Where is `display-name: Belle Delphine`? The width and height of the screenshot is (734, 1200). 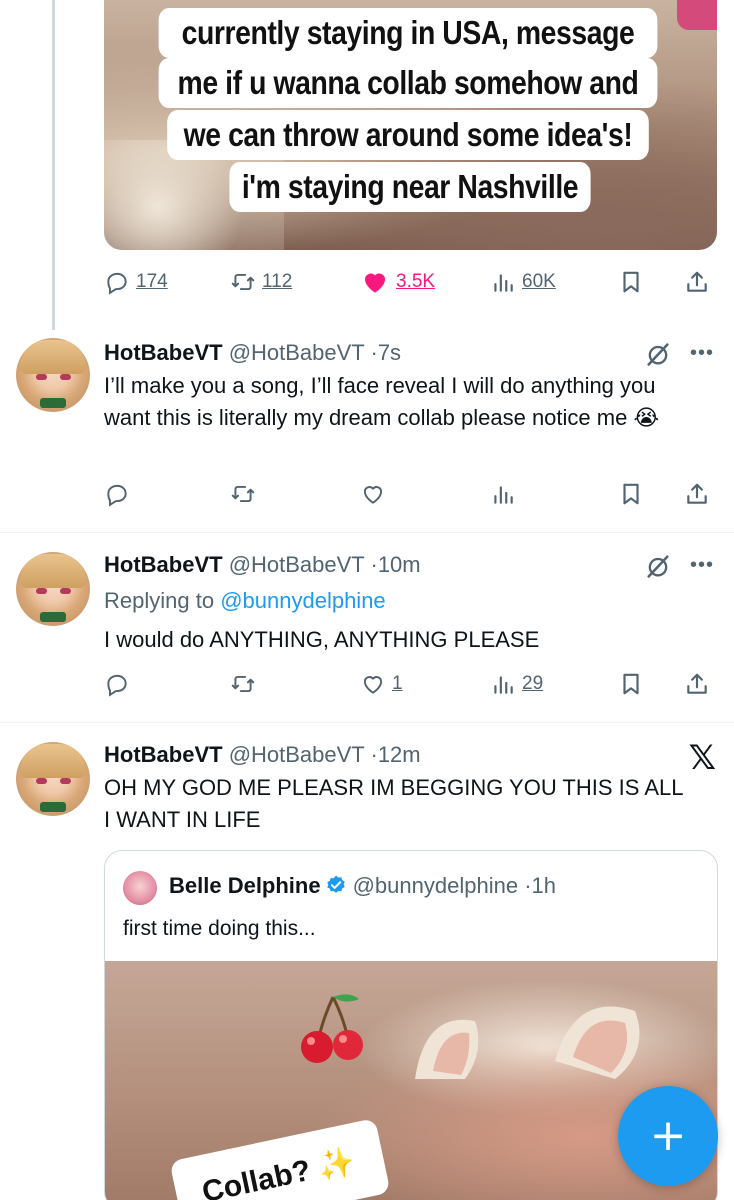 display-name: Belle Delphine is located at coordinates (245, 885).